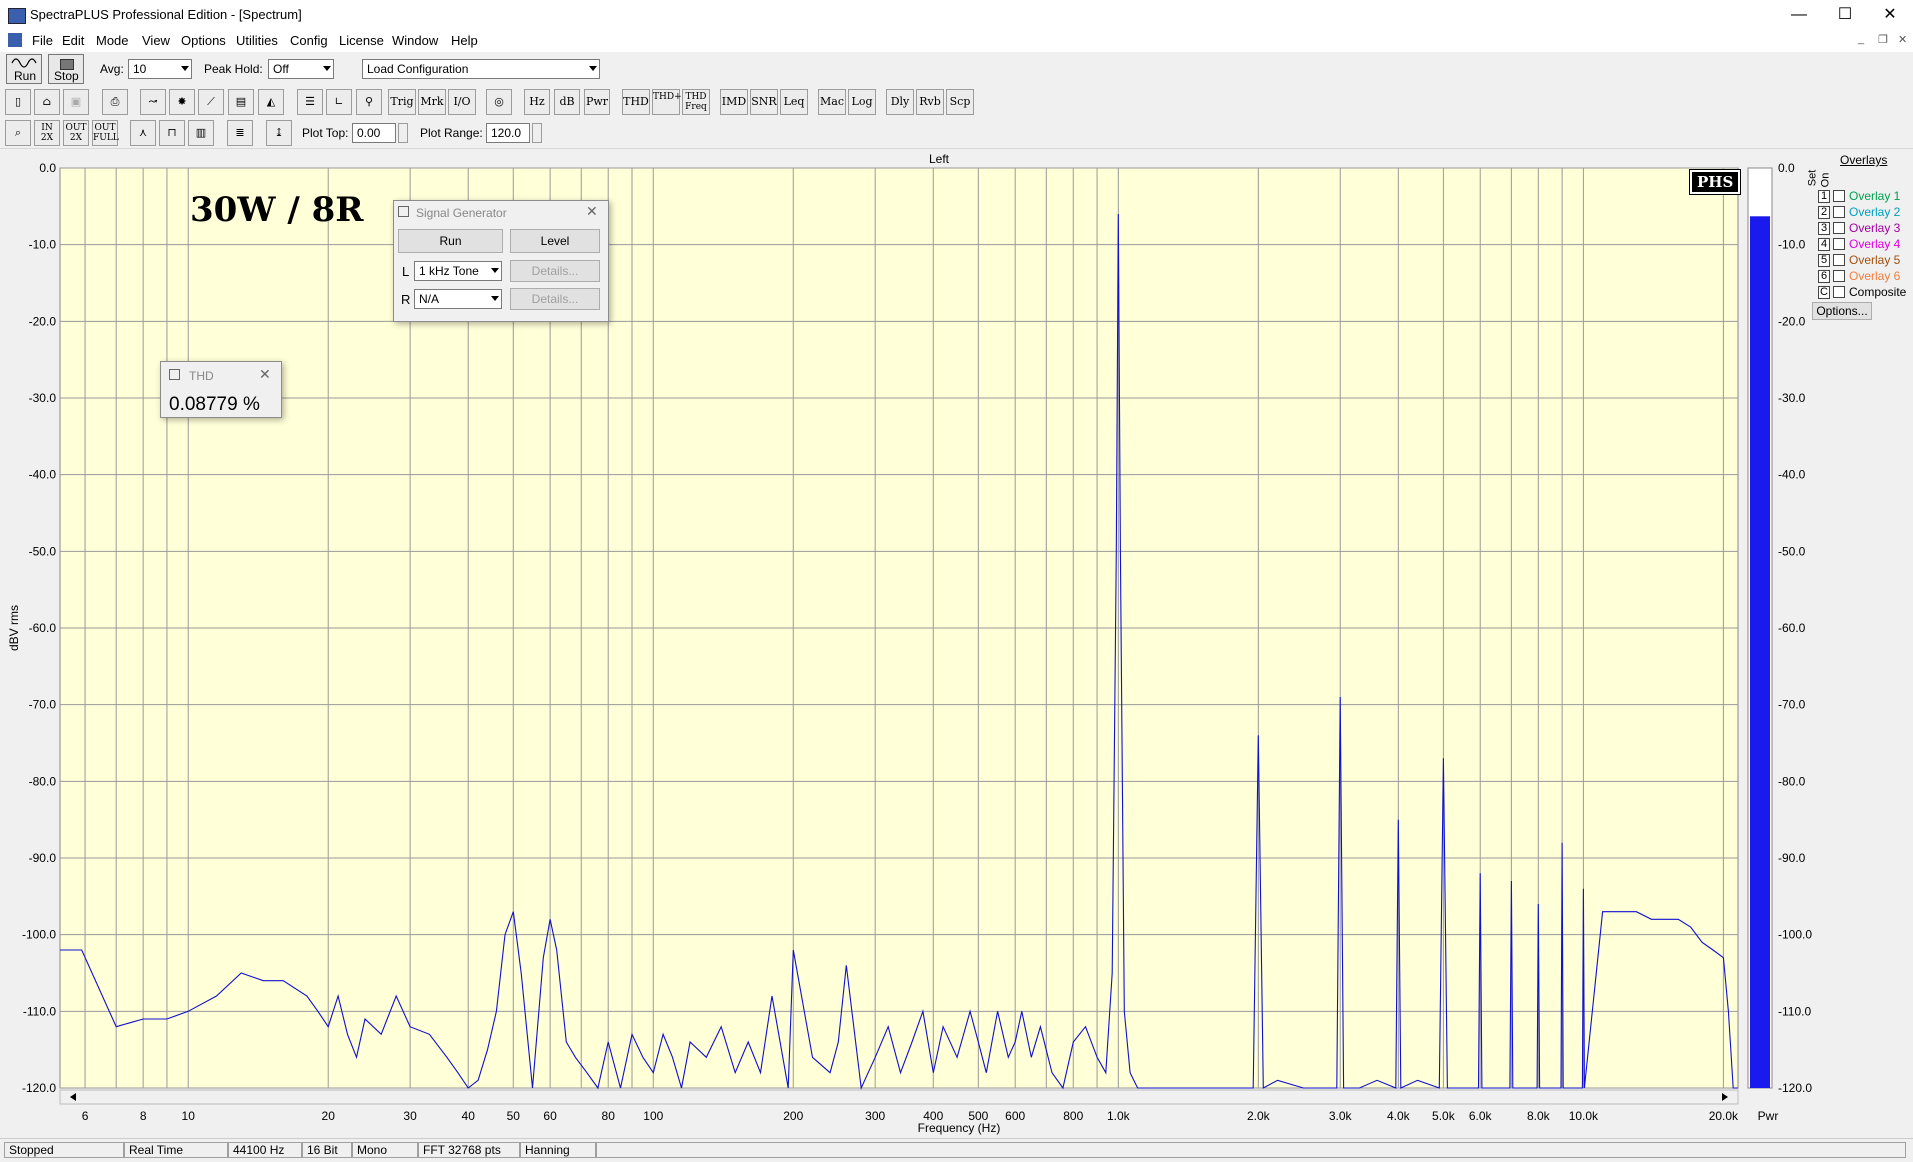  I want to click on generator-level-button: Level, so click(555, 241).